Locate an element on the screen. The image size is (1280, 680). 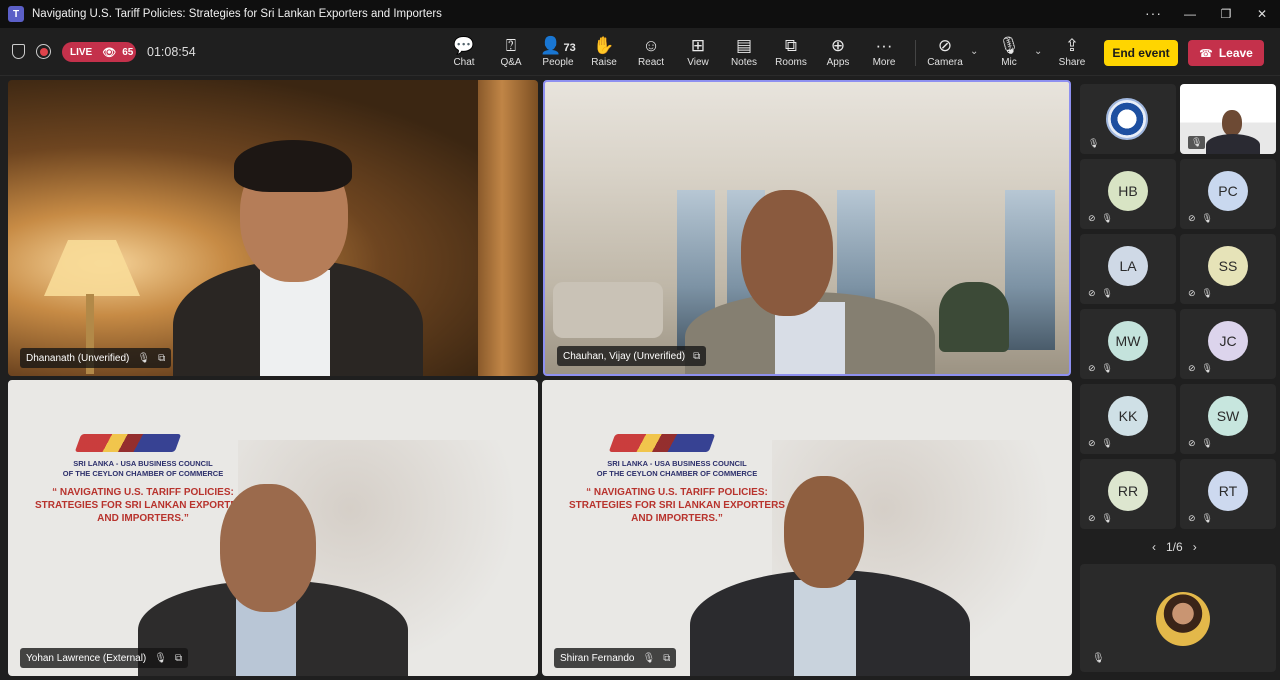
teams-app-icon: T is located at coordinates (16, 14).